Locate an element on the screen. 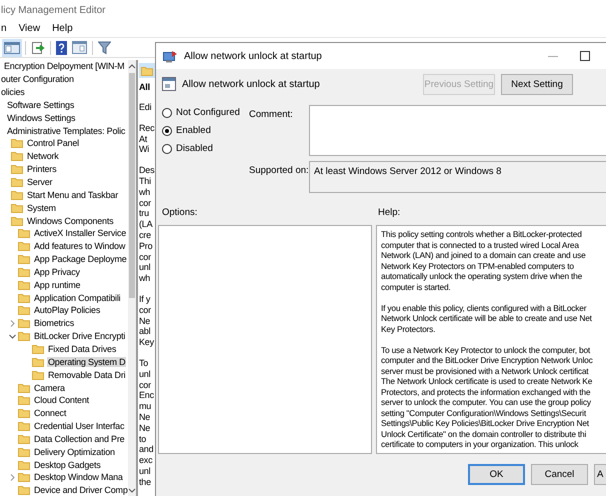 This screenshot has width=606, height=496. export-icon is located at coordinates (38, 47).